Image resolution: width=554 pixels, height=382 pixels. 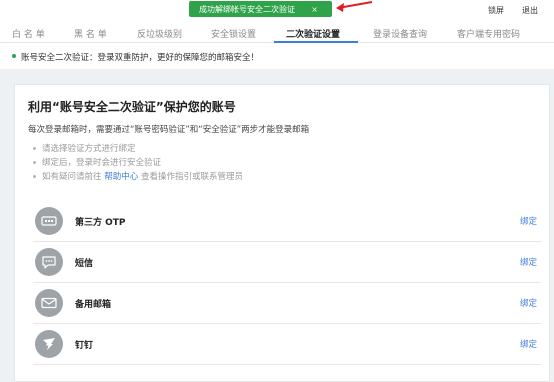 I want to click on tab-spam-level: 反垃圾级别, so click(x=159, y=33).